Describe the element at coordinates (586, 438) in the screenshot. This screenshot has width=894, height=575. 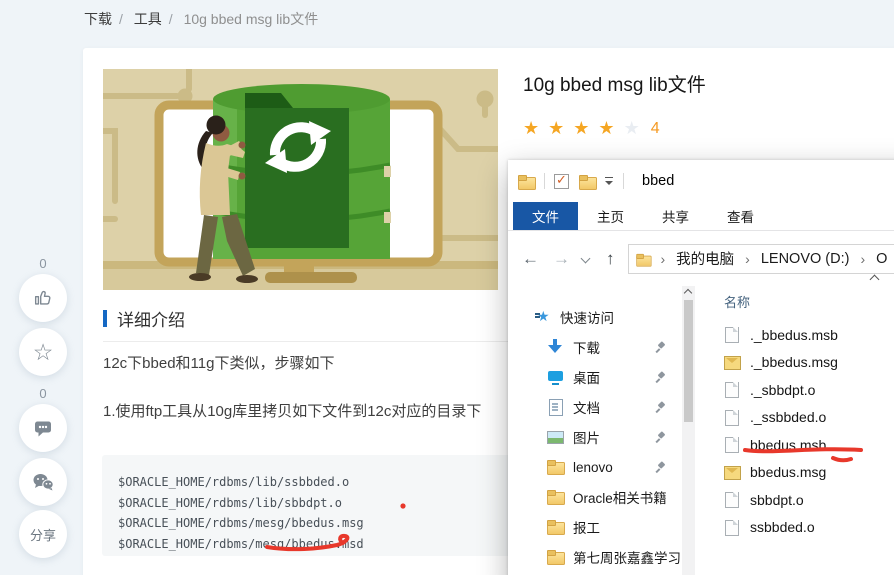
I see `nav-item-label: 图片` at that location.